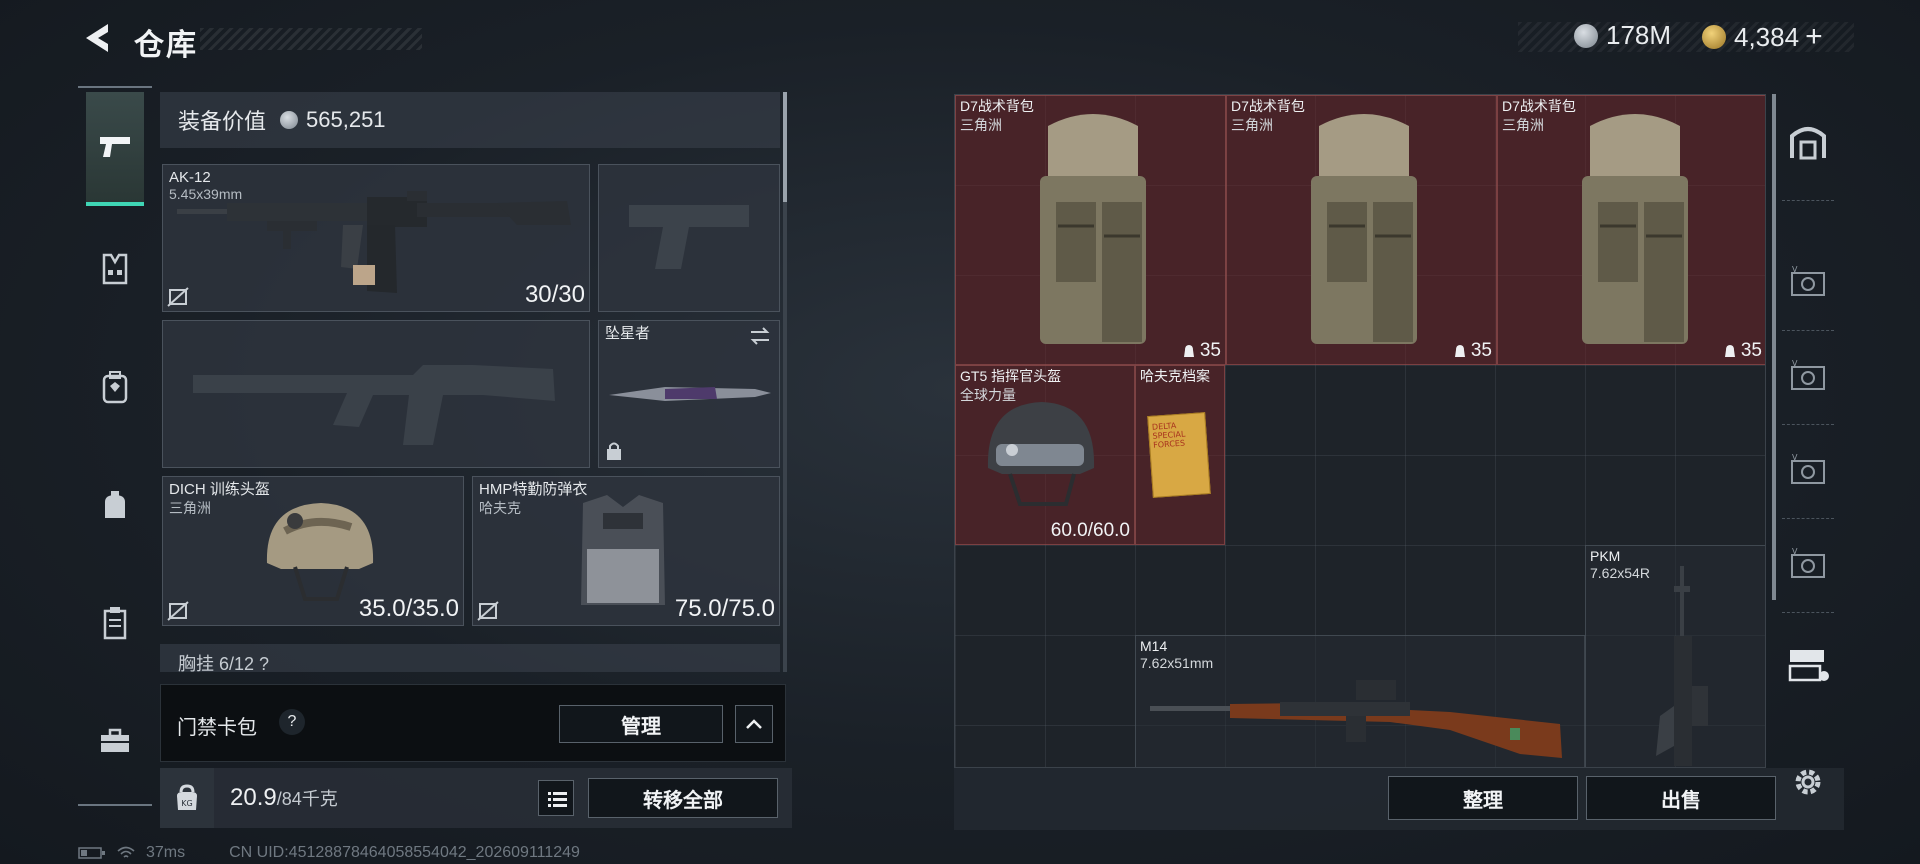  I want to click on title-decoration, so click(311, 39).